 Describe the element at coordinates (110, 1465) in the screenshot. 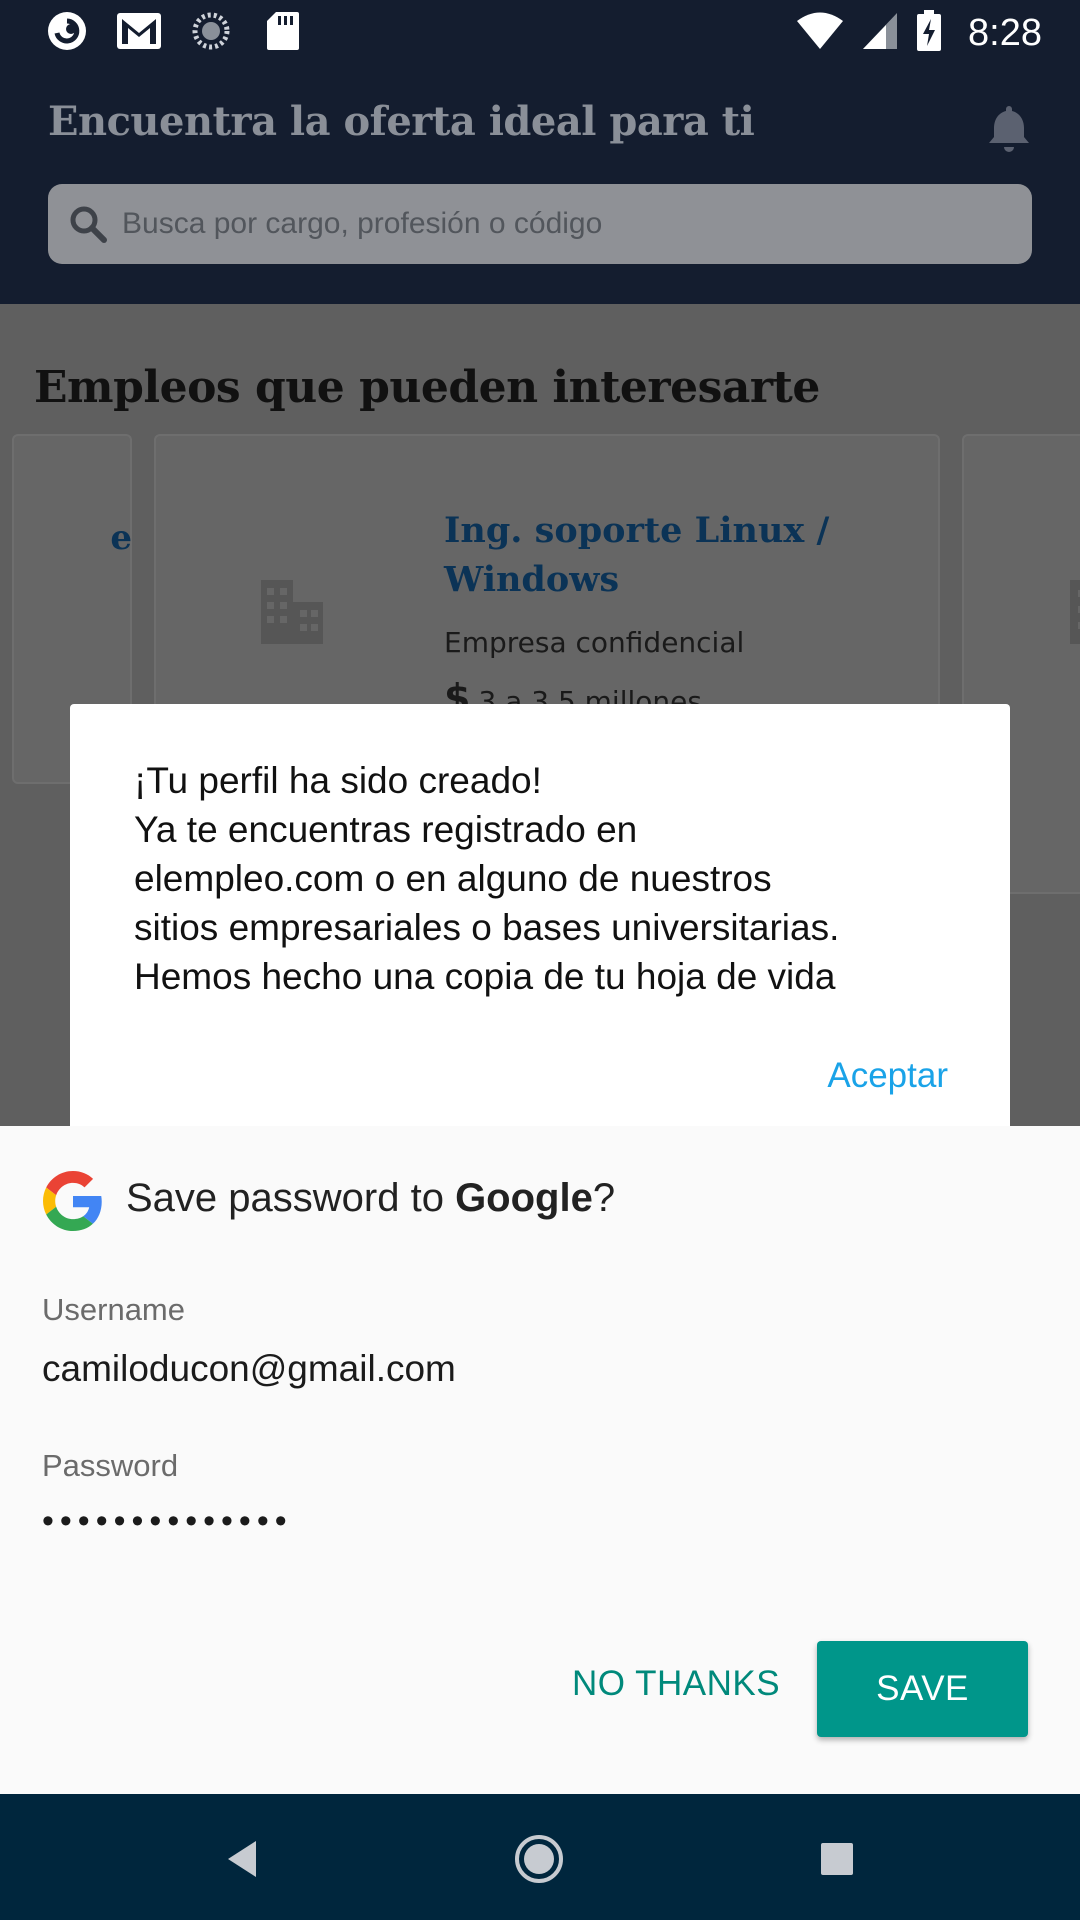

I see `password-label: Password` at that location.